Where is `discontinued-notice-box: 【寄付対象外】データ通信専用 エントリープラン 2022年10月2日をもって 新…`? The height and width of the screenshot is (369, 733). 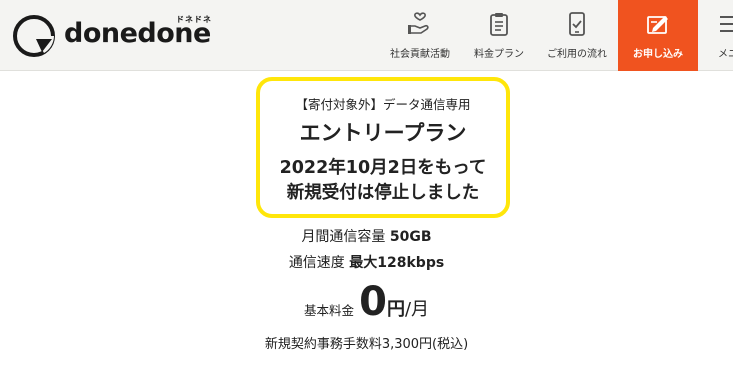
discontinued-notice-box: 【寄付対象外】データ通信専用 エントリープラン 2022年10月2日をもって 新… is located at coordinates (383, 147).